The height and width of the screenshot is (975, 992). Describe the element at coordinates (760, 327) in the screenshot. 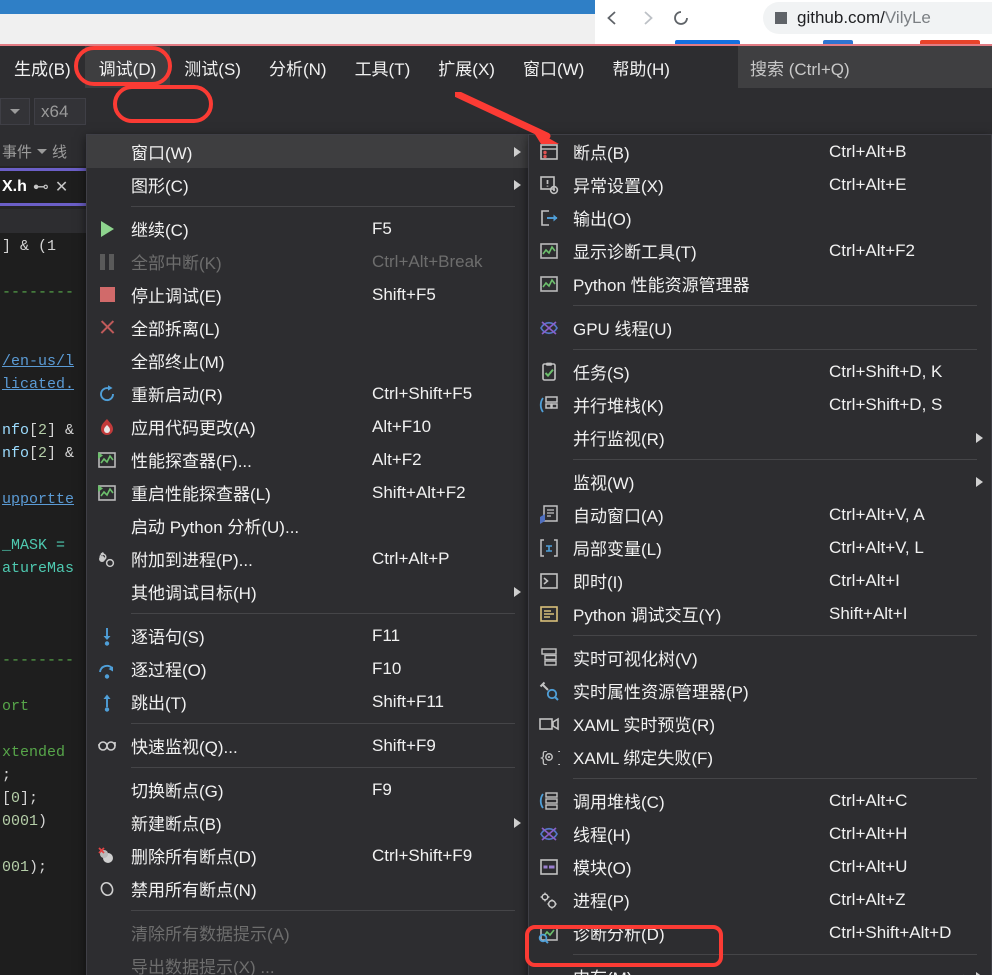

I see `menu-item-gpu线程u: GPU 线程(U)` at that location.